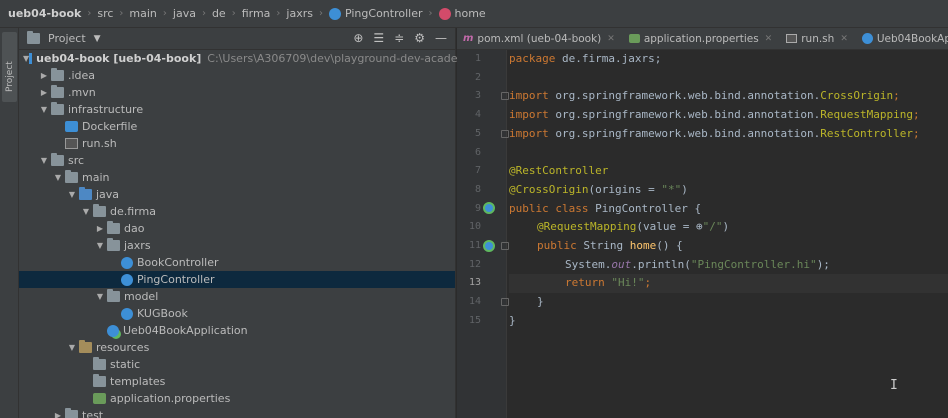  I want to click on tab-label: pom.xml (ueb-04-book), so click(539, 38).